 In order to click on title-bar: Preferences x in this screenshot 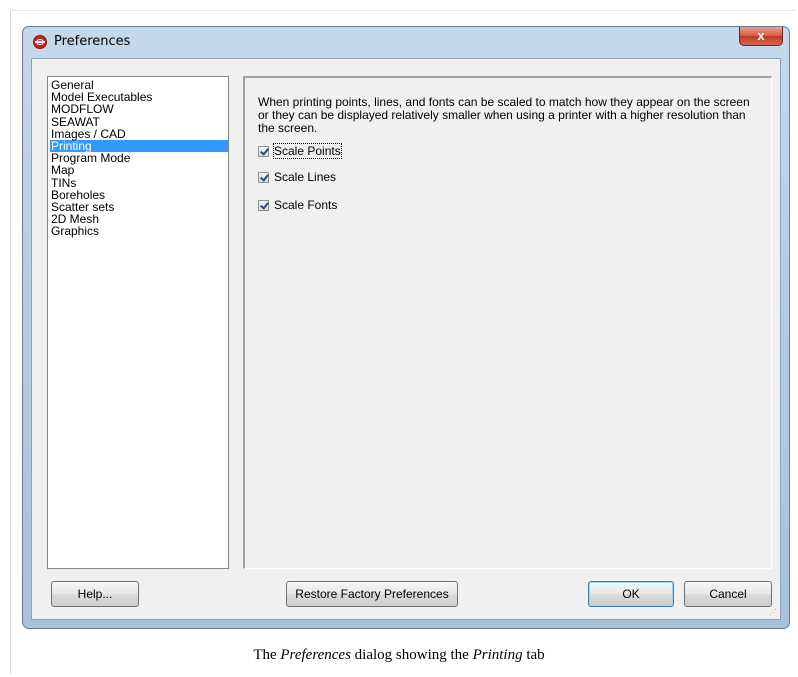, I will do `click(406, 42)`.